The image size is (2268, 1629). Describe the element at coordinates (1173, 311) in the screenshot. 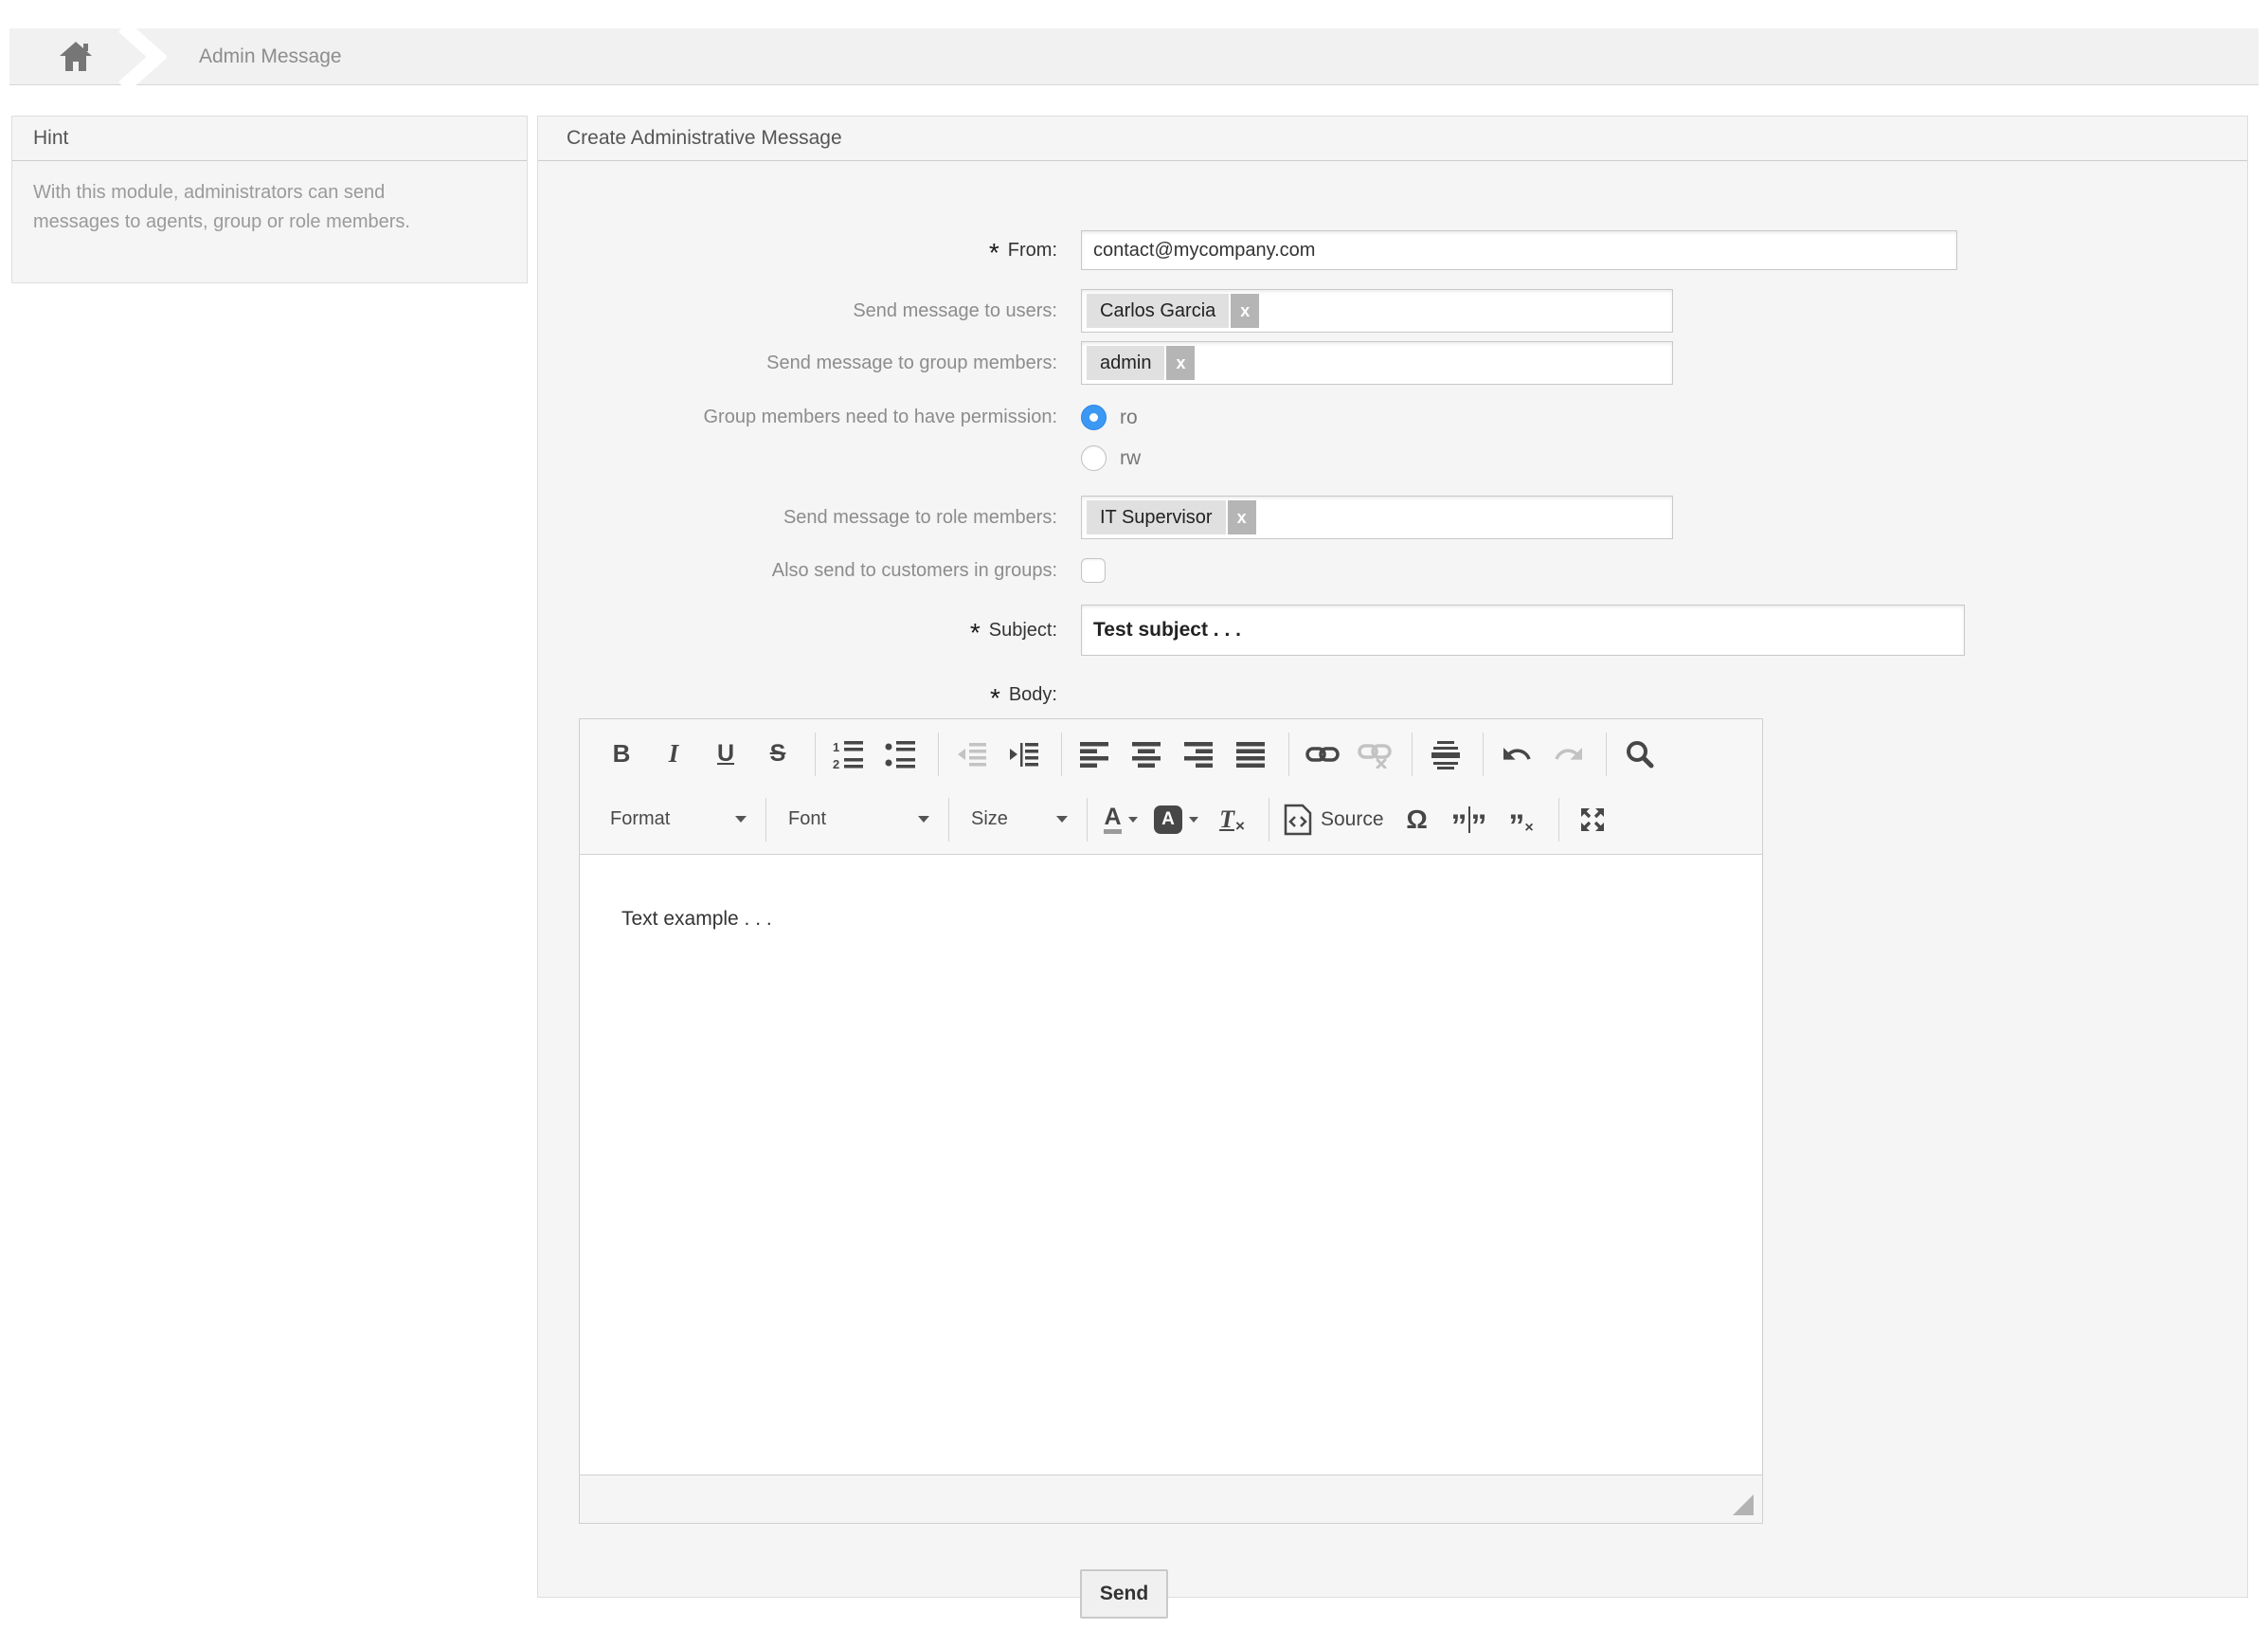

I see `user-tag: Carlos Garcia x` at that location.